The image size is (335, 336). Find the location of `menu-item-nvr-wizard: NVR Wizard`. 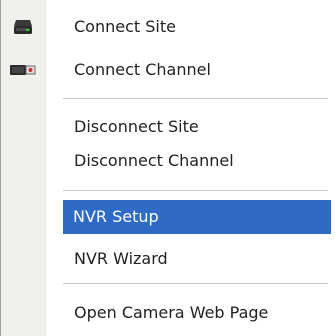

menu-item-nvr-wizard: NVR Wizard is located at coordinates (168, 259).